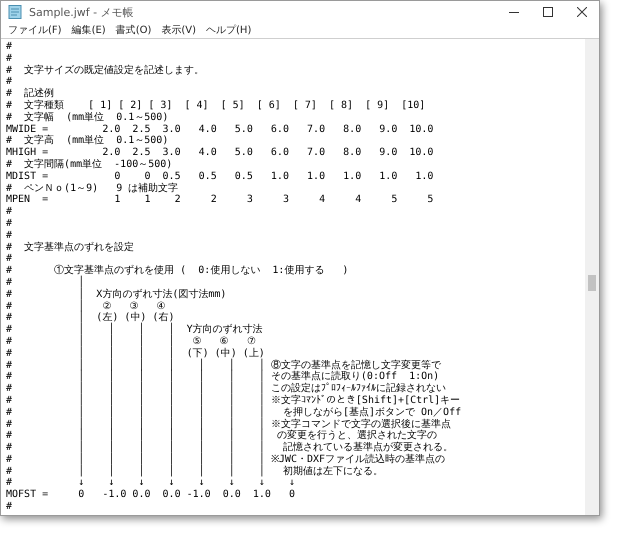  I want to click on text-line: # │ │ │ │ │ │ │ を押しながら[基点]ボタンで On／Off, so click(234, 412).